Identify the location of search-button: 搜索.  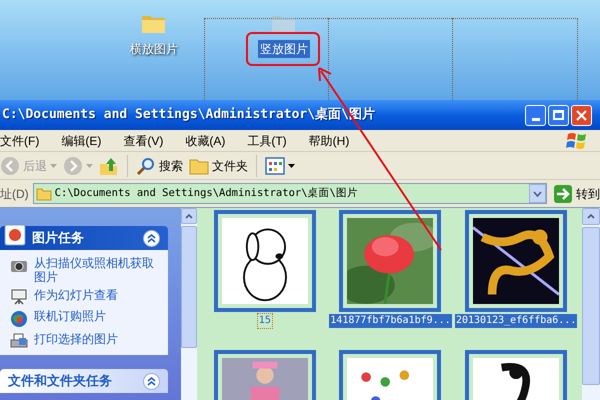
(159, 166).